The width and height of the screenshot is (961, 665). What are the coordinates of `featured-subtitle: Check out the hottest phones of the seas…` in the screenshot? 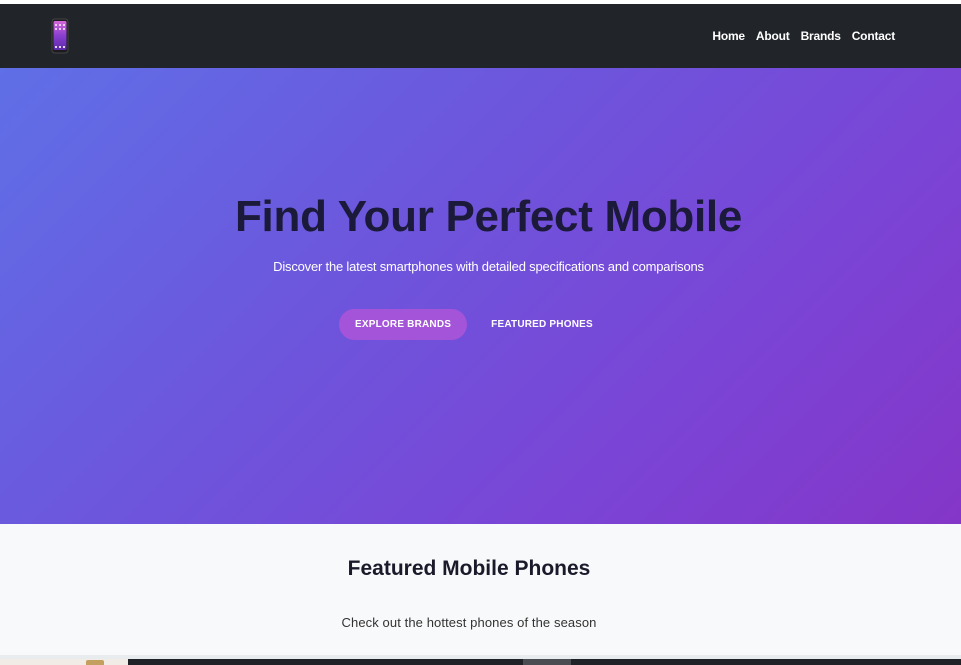 It's located at (469, 622).